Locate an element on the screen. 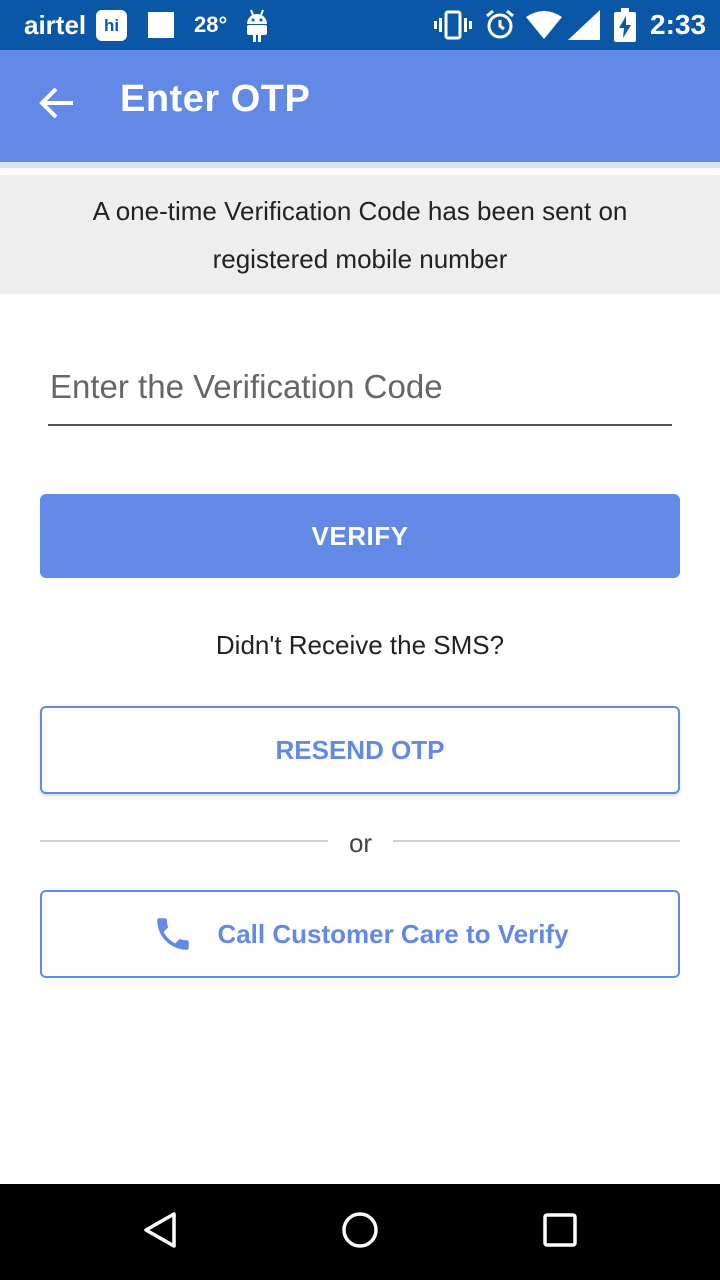  call-customer-care-button: Call Customer Care to Verify is located at coordinates (360, 934).